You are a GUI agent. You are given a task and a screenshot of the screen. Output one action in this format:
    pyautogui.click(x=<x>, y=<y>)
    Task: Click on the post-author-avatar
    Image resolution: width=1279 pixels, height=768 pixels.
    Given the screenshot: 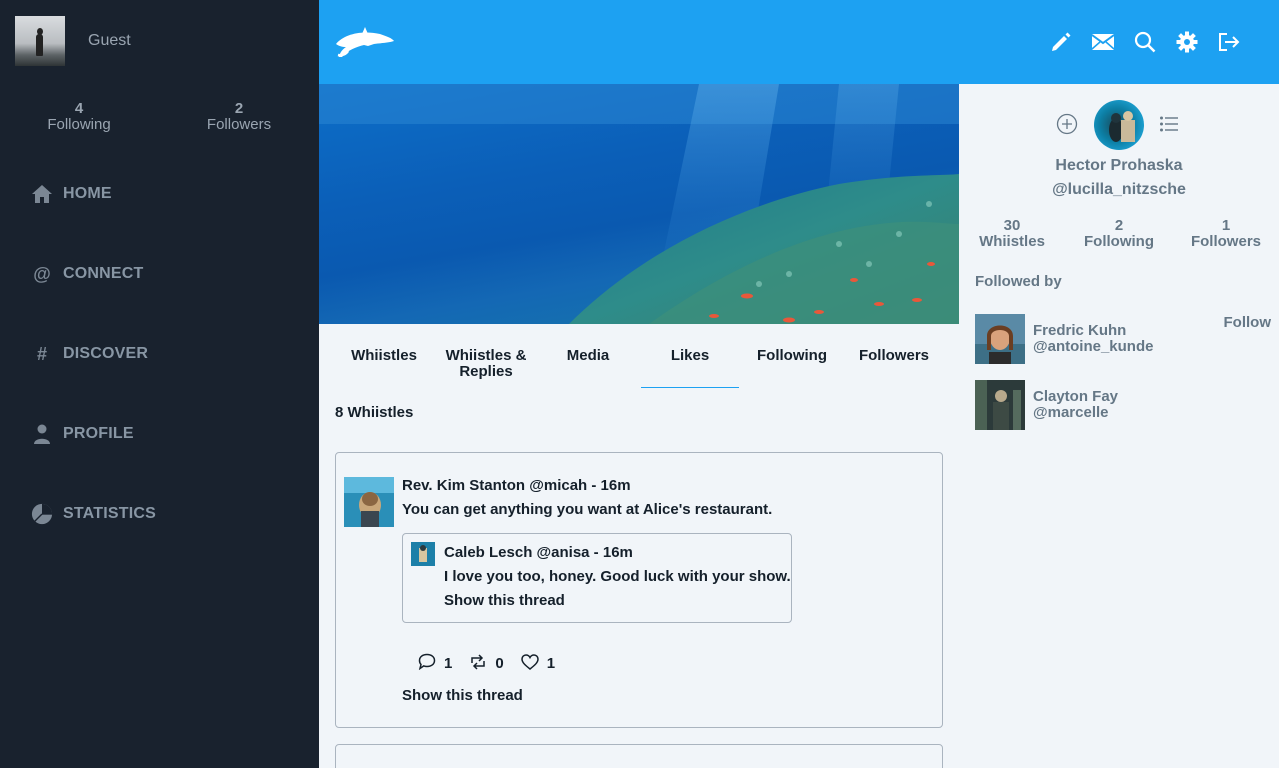 What is the action you would take?
    pyautogui.click(x=369, y=502)
    